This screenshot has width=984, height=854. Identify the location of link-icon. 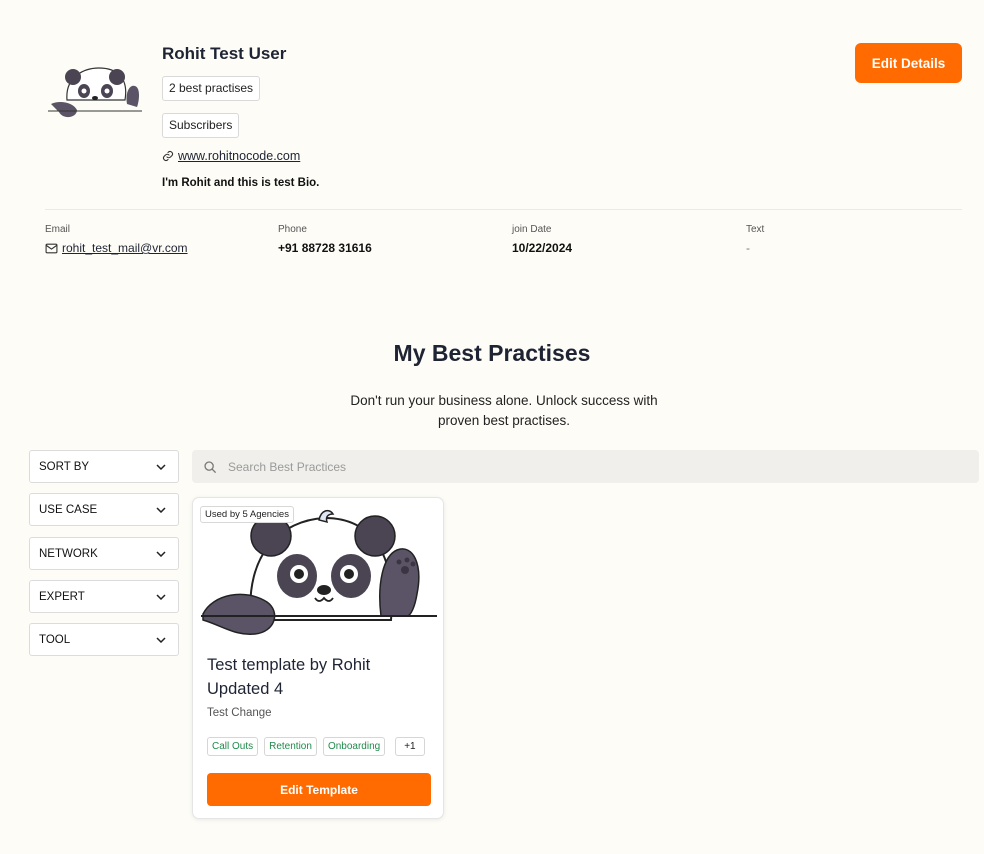
(168, 156).